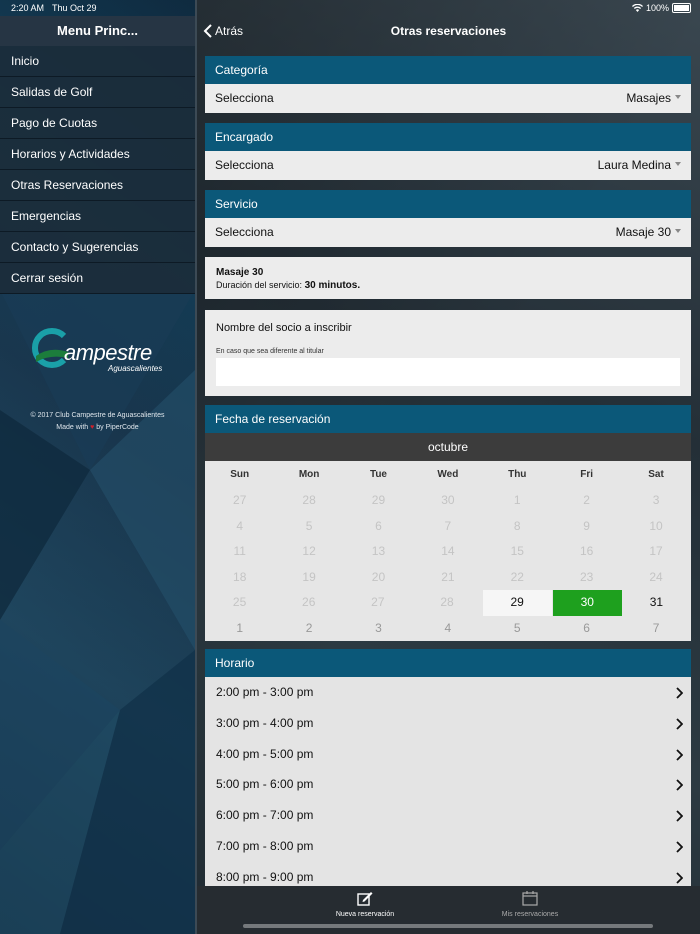  I want to click on calendar-week: 4 5 6 7 8 9 10, so click(448, 527).